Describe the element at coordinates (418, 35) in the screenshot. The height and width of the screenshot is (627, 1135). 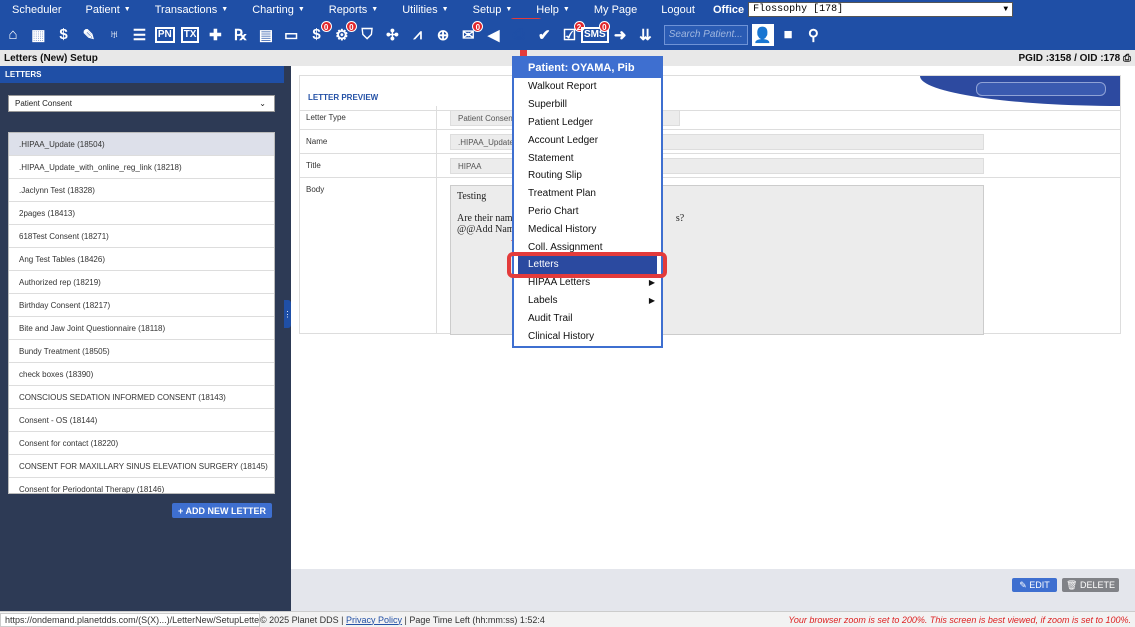
I see `line-chart-icon: ⩘` at that location.